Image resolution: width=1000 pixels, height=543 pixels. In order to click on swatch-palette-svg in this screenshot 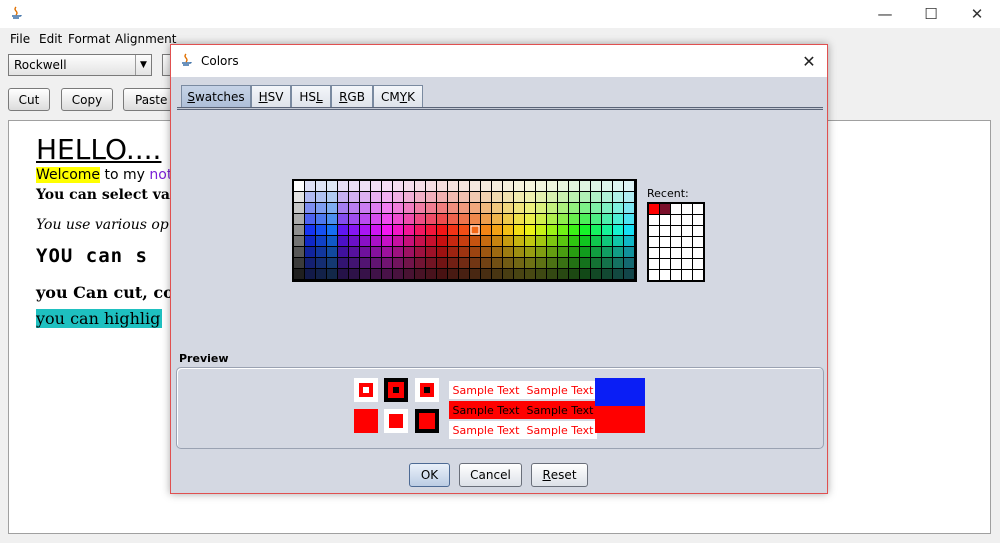, I will do `click(463, 230)`.